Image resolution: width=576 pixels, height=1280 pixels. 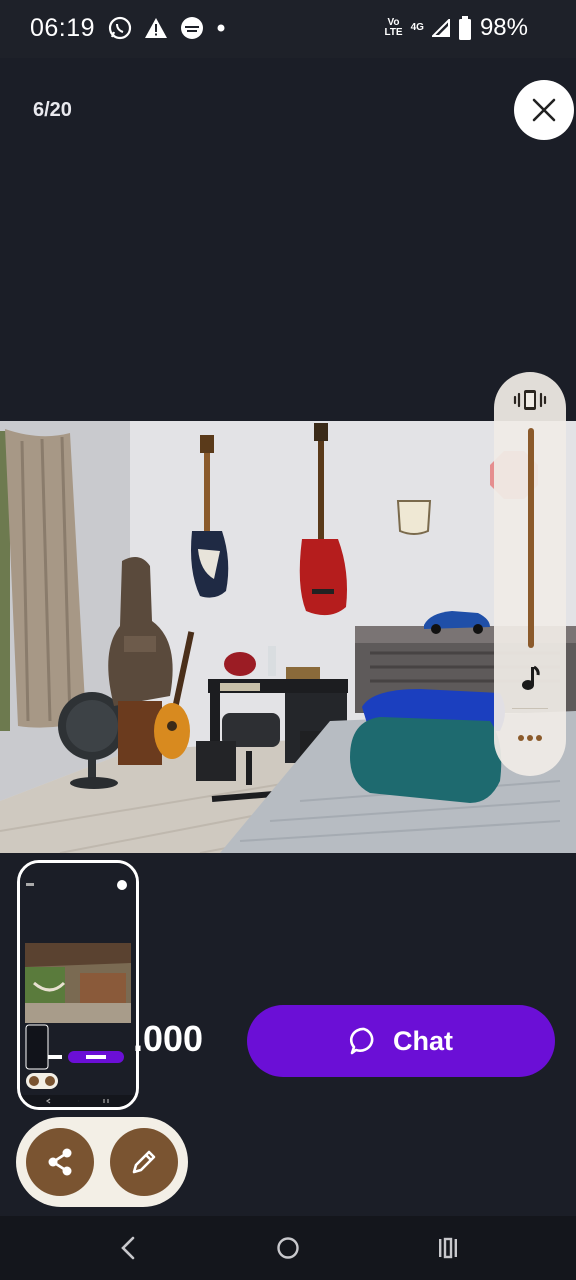 I want to click on chat-button: Chat, so click(x=401, y=1041).